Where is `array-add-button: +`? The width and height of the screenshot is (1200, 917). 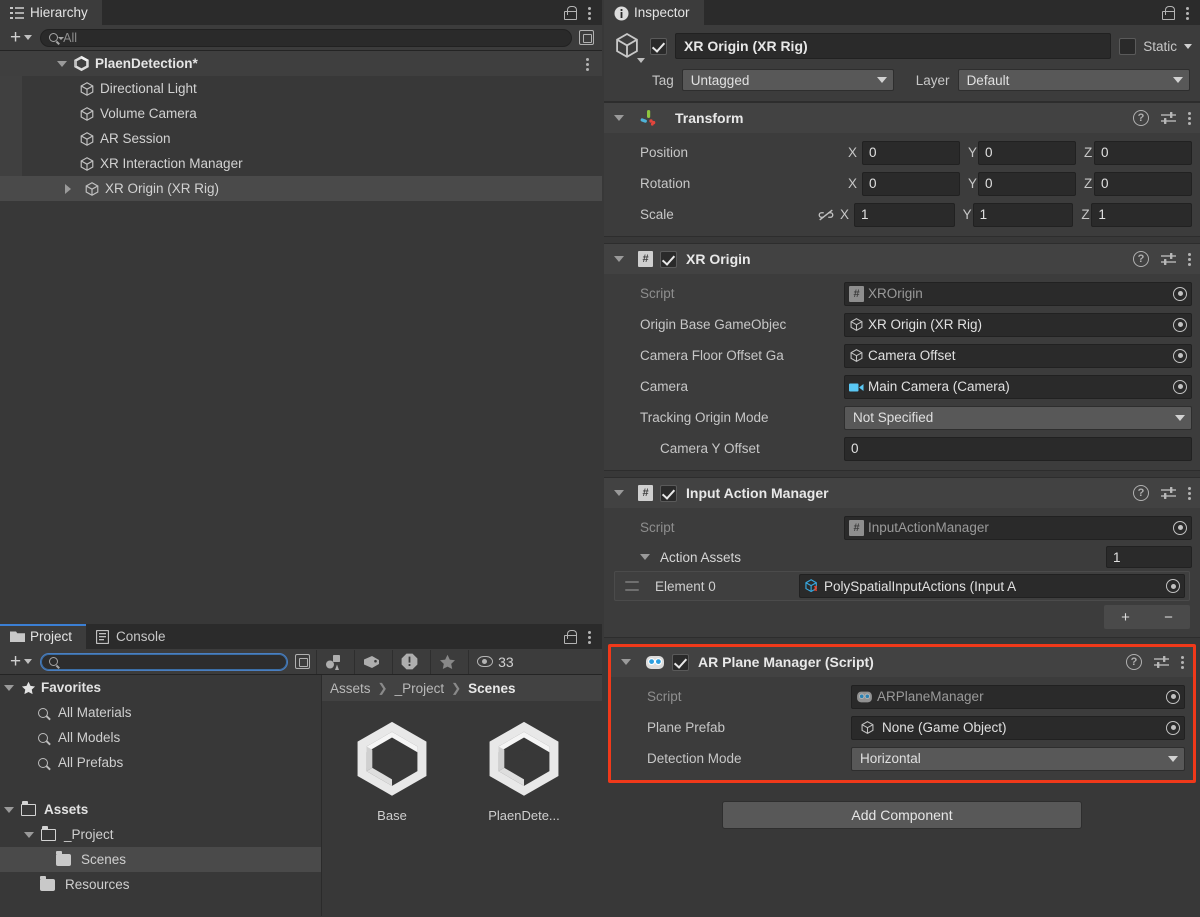
array-add-button: + is located at coordinates (1125, 617).